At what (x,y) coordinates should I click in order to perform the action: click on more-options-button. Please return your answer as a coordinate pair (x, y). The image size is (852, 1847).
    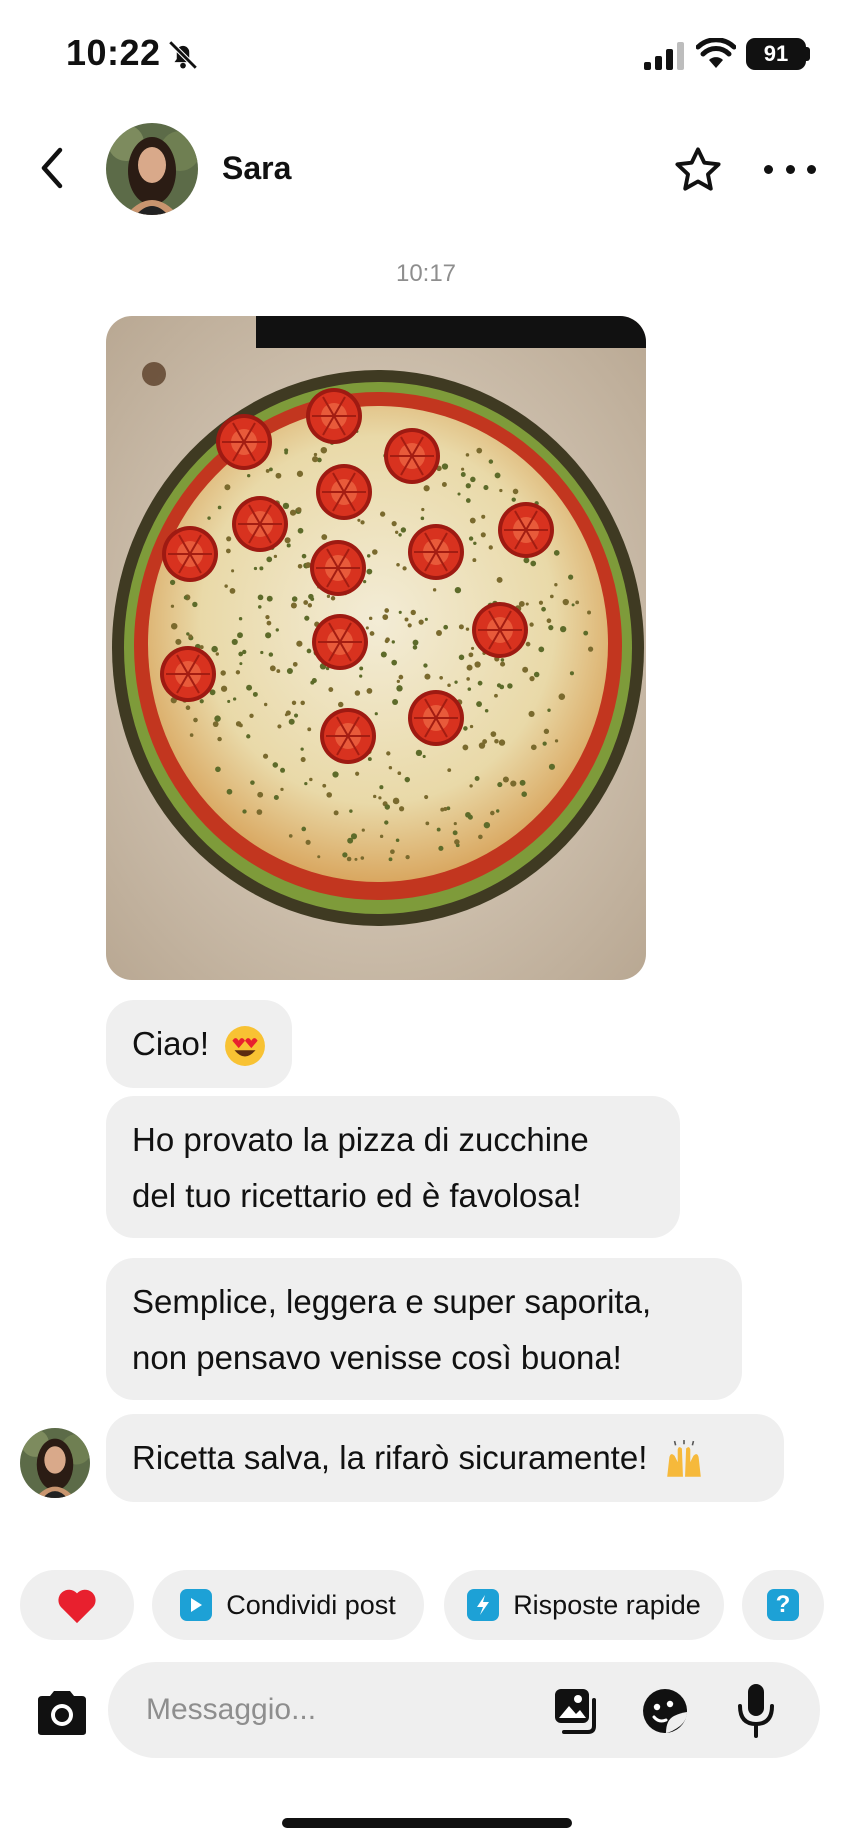
    Looking at the image, I should click on (790, 169).